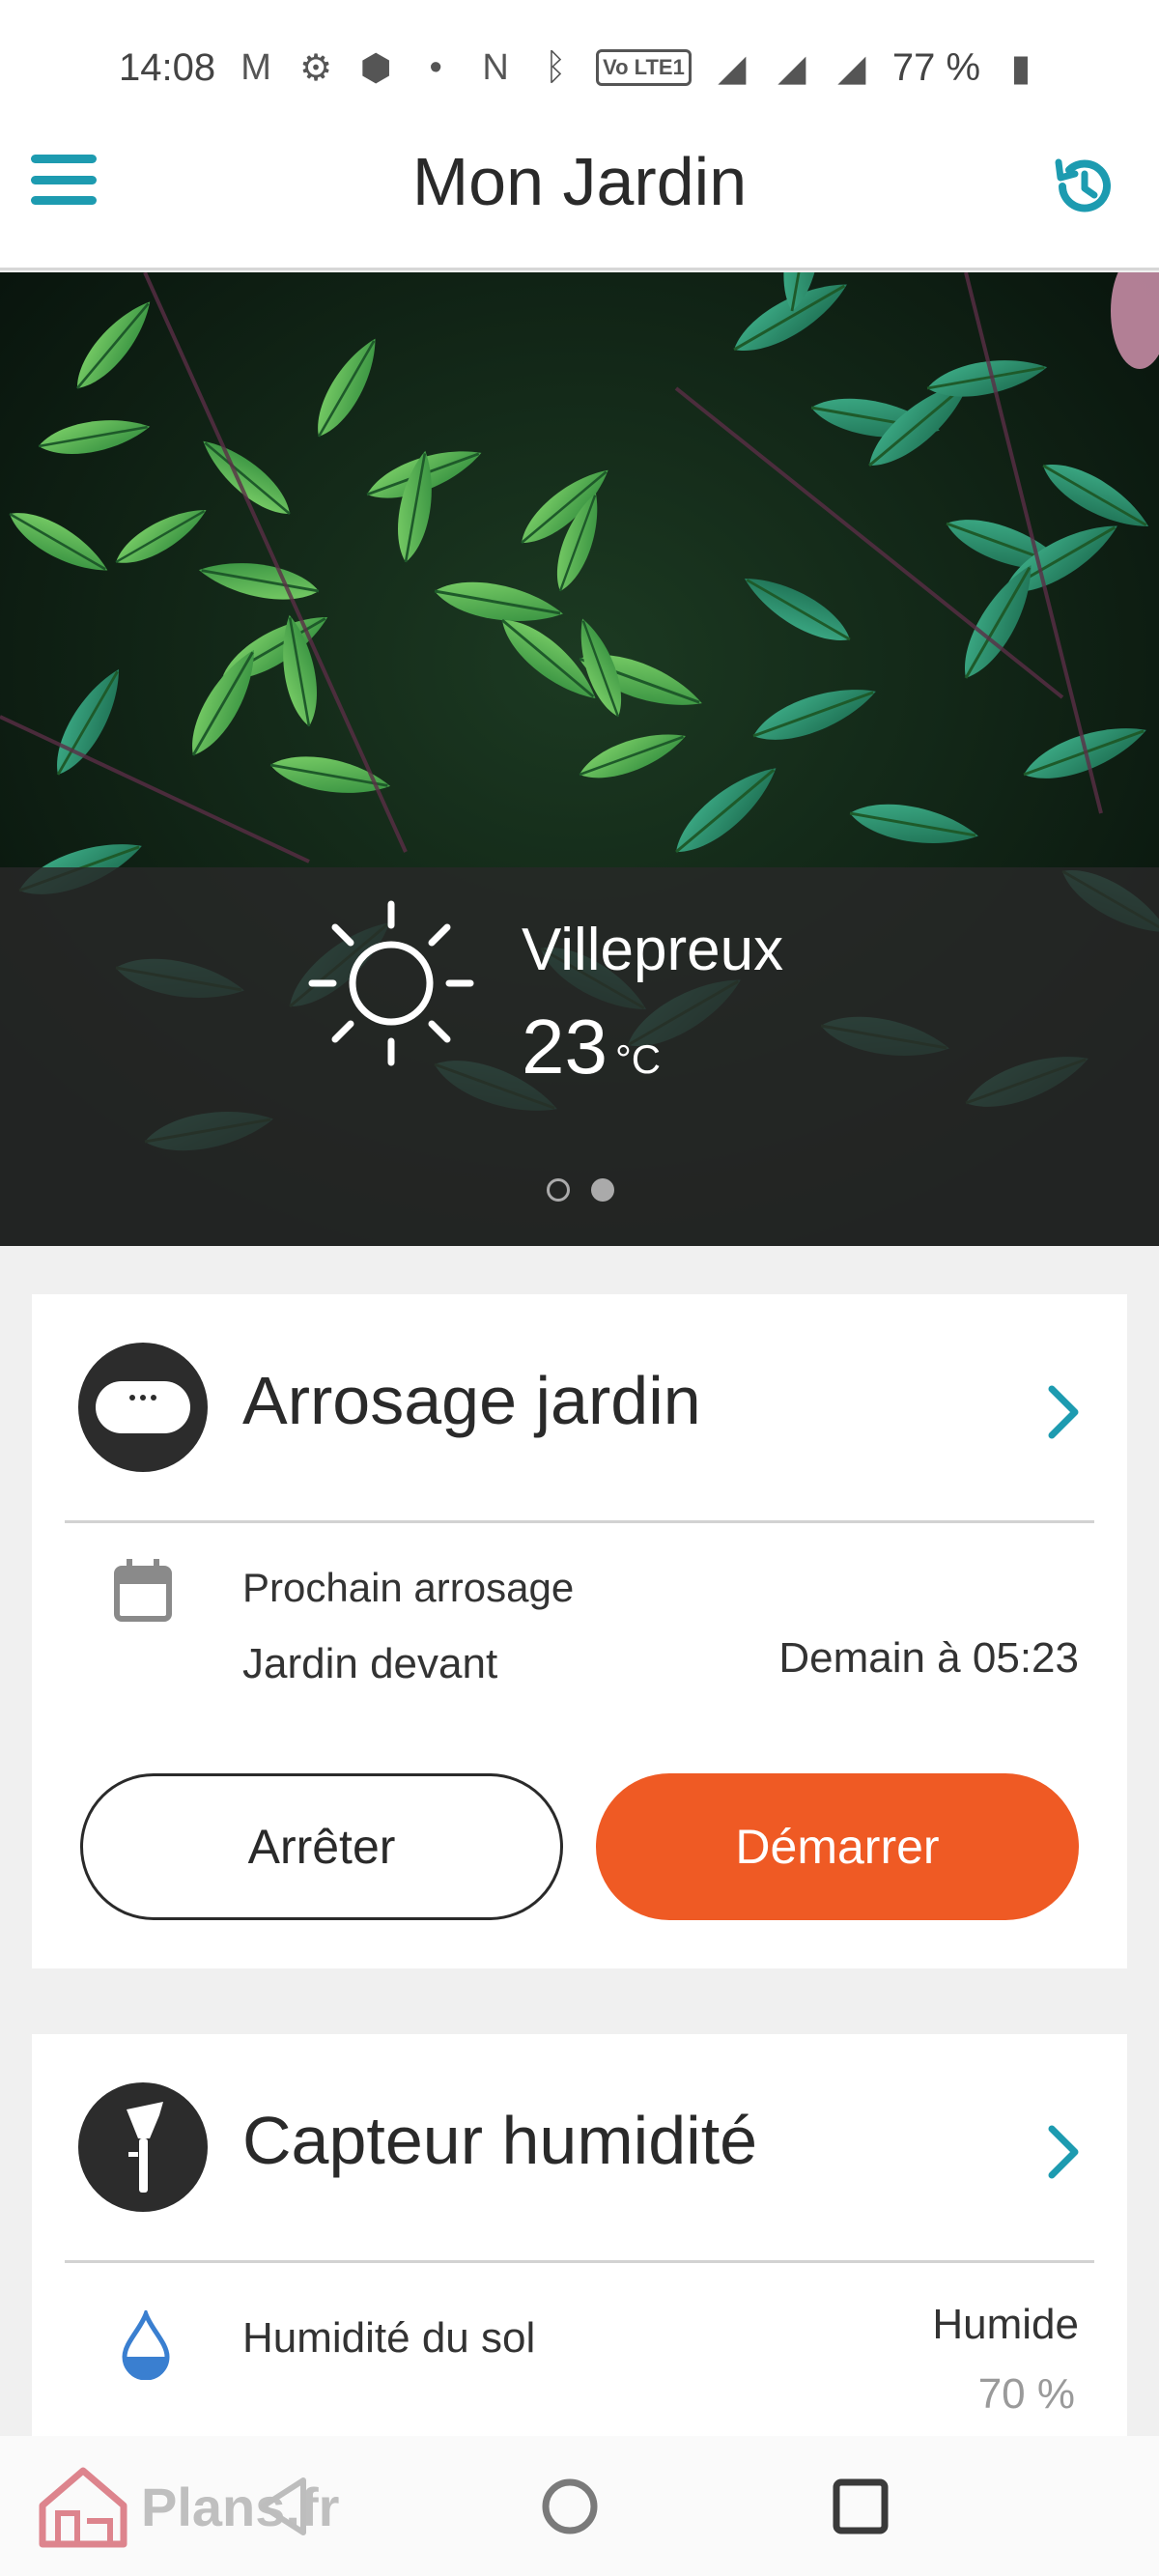 This screenshot has width=1159, height=2576. What do you see at coordinates (167, 67) in the screenshot?
I see `status-time: 14:08` at bounding box center [167, 67].